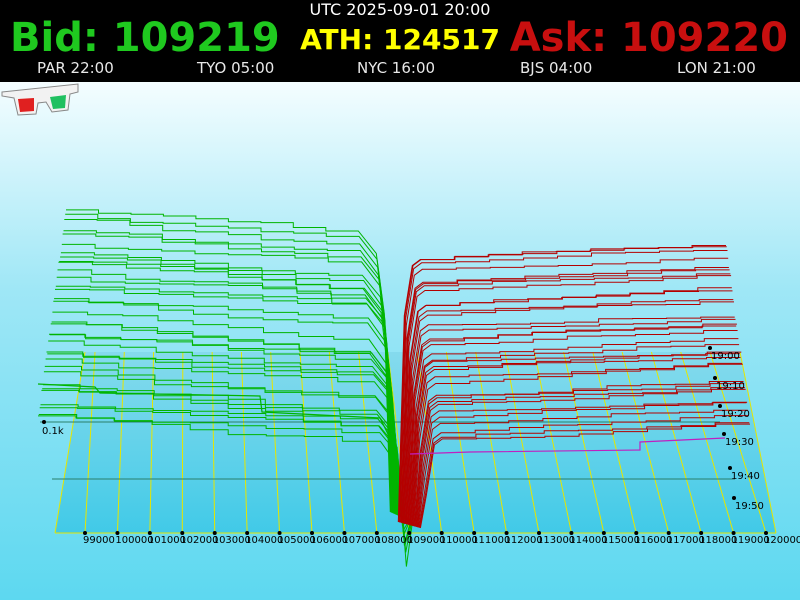  What do you see at coordinates (749, 506) in the screenshot?
I see `time-tick-label: 19:50` at bounding box center [749, 506].